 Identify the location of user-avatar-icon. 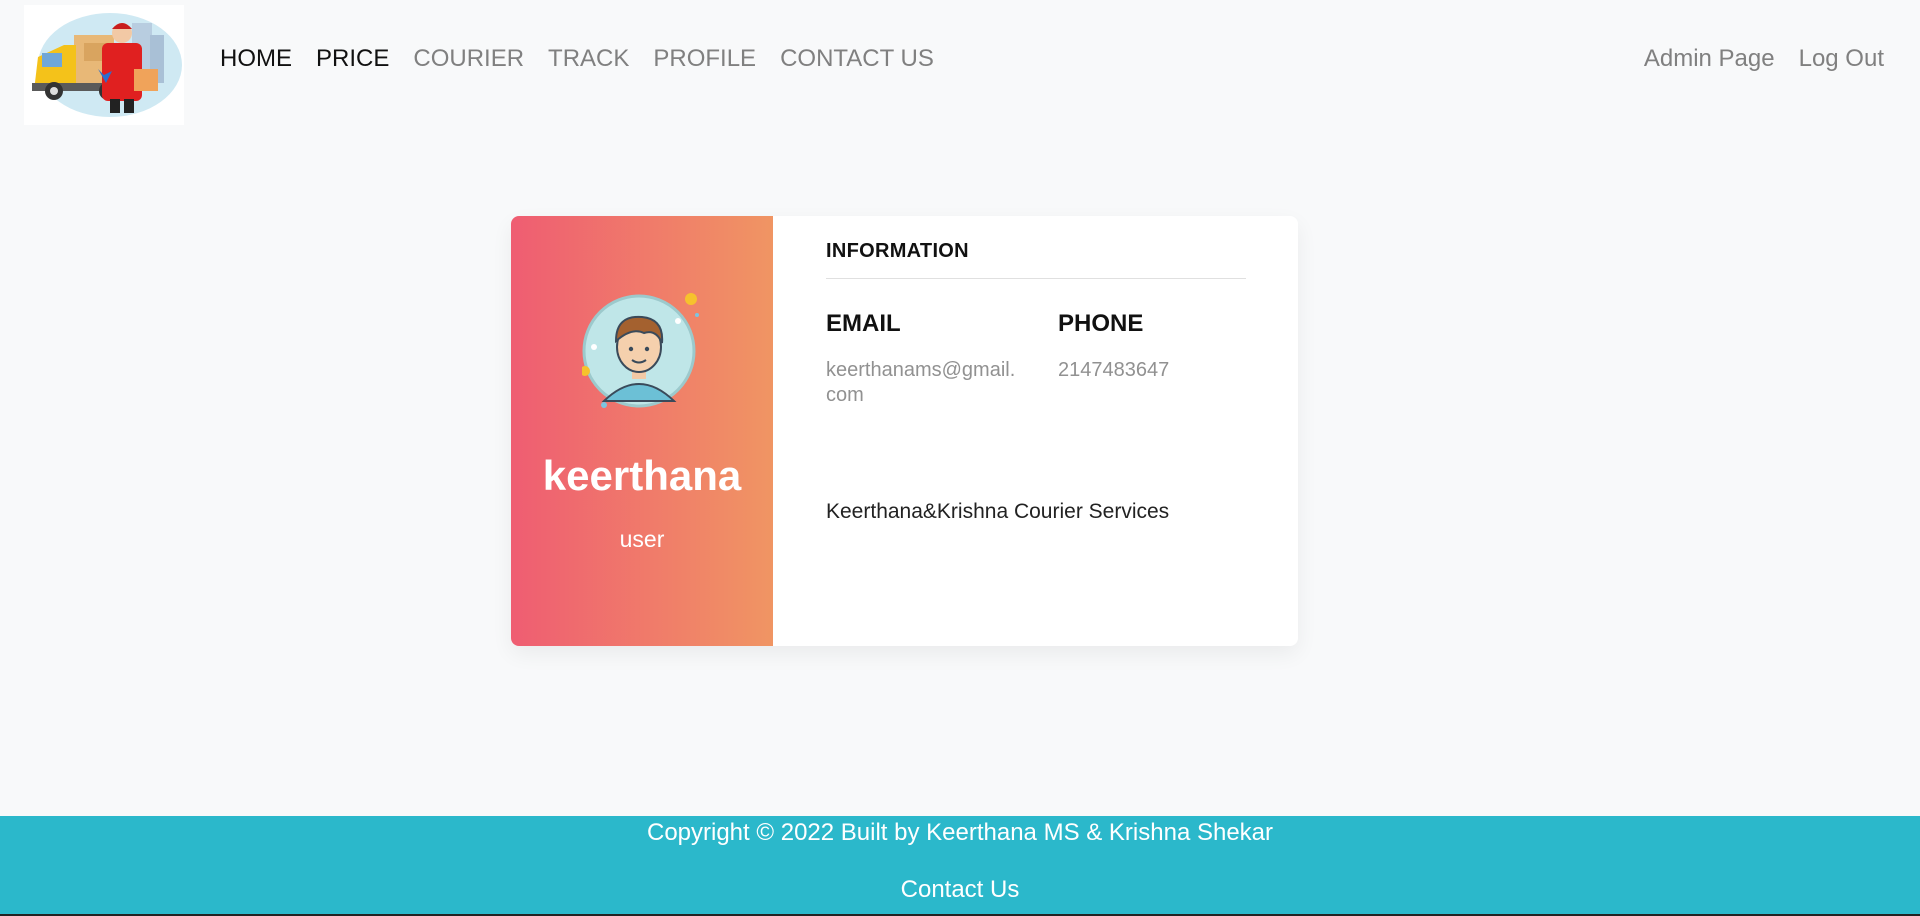
(639, 350).